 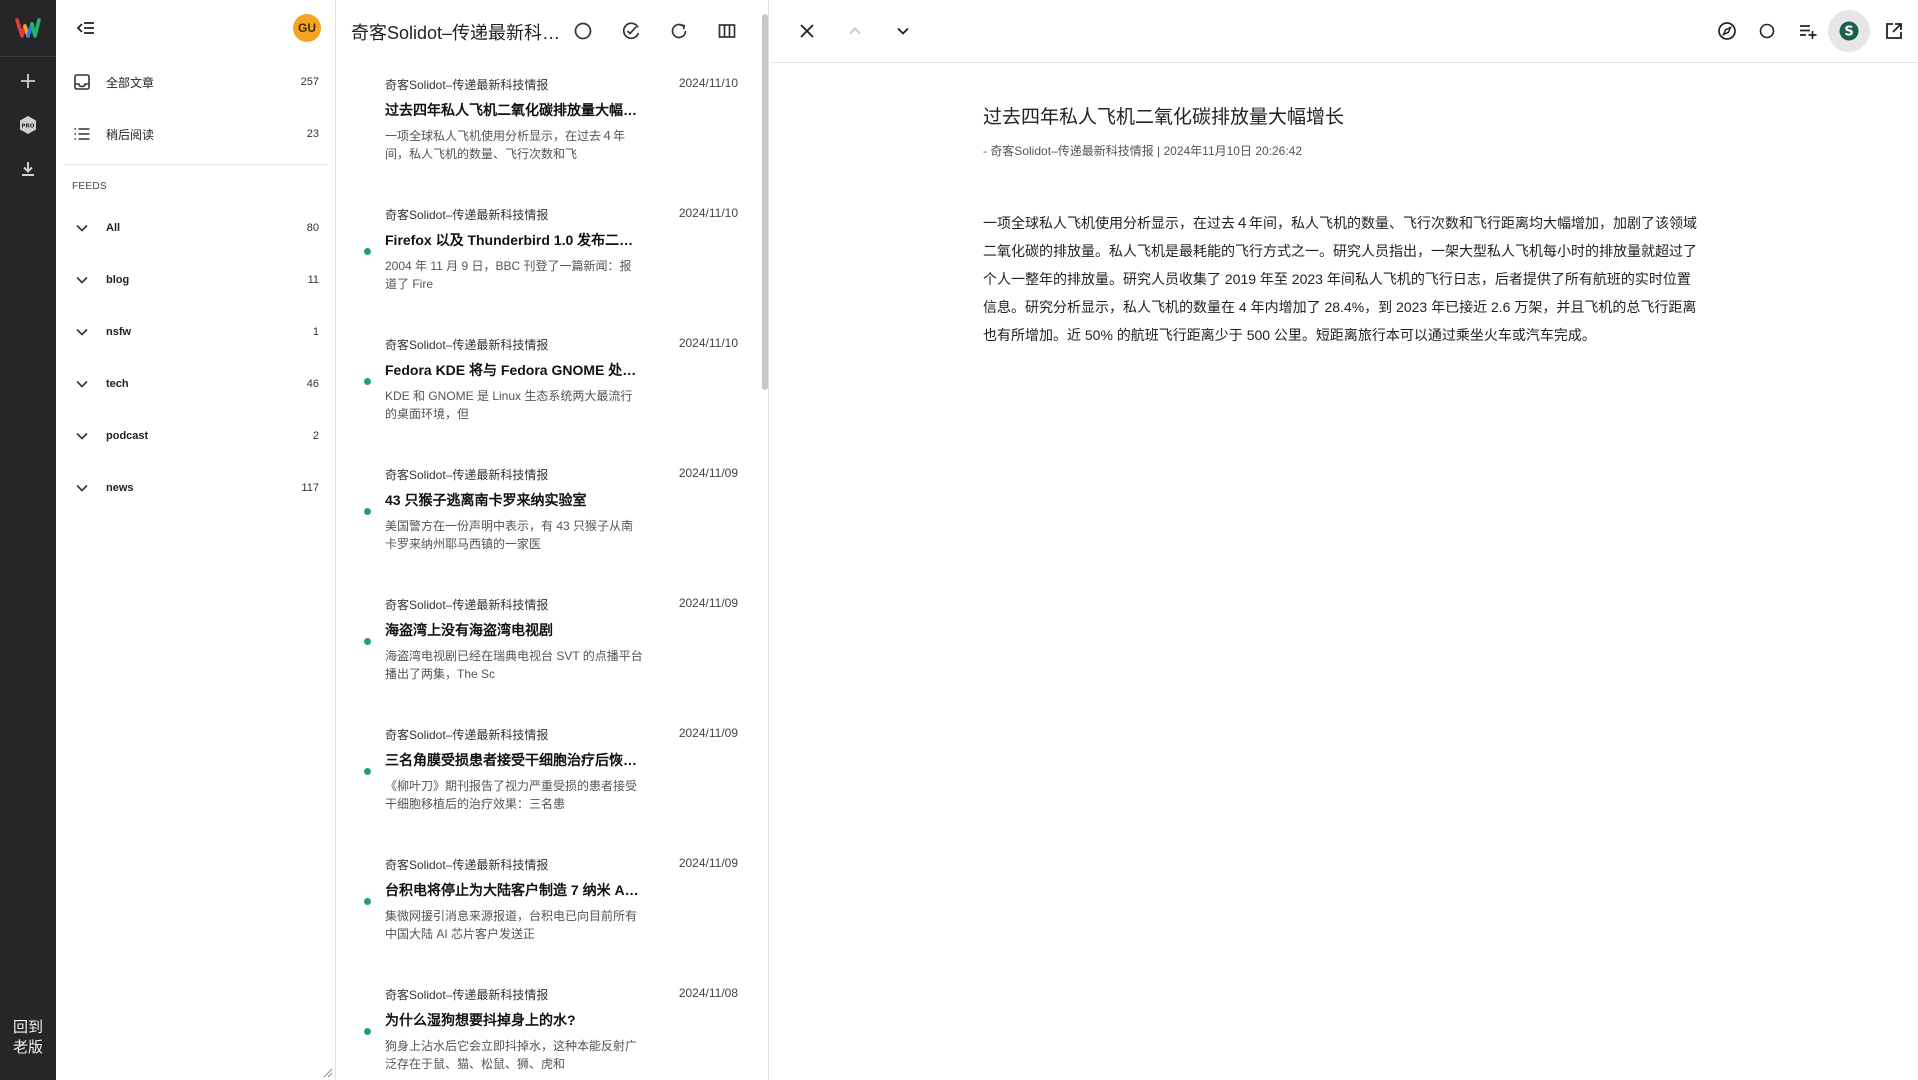 I want to click on article-list-header: 奇客Solidot–传递最新科技情报, so click(x=552, y=31).